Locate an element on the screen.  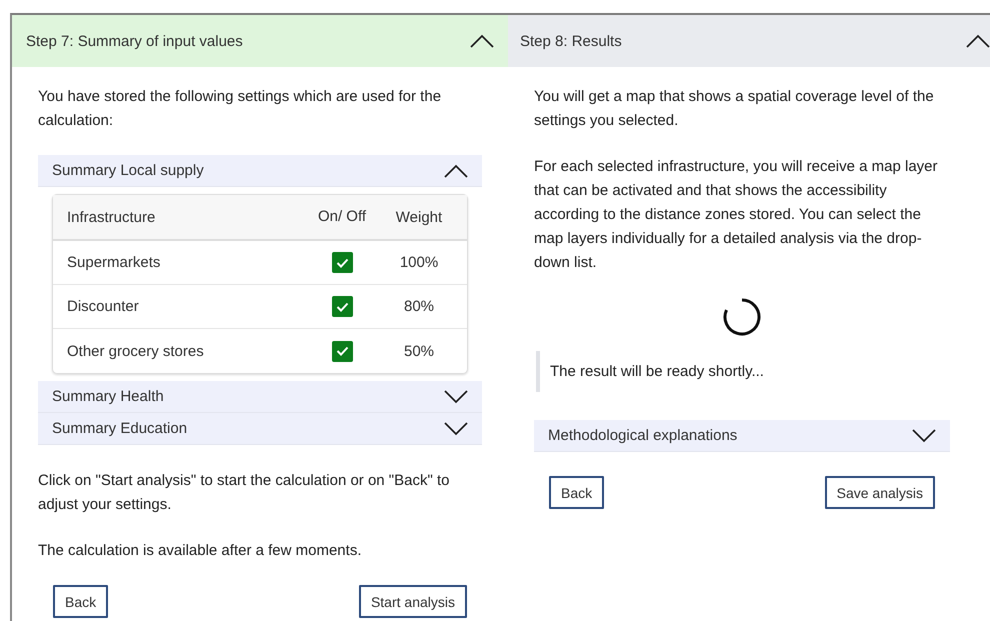
step-title: Step 8: Results is located at coordinates (571, 41).